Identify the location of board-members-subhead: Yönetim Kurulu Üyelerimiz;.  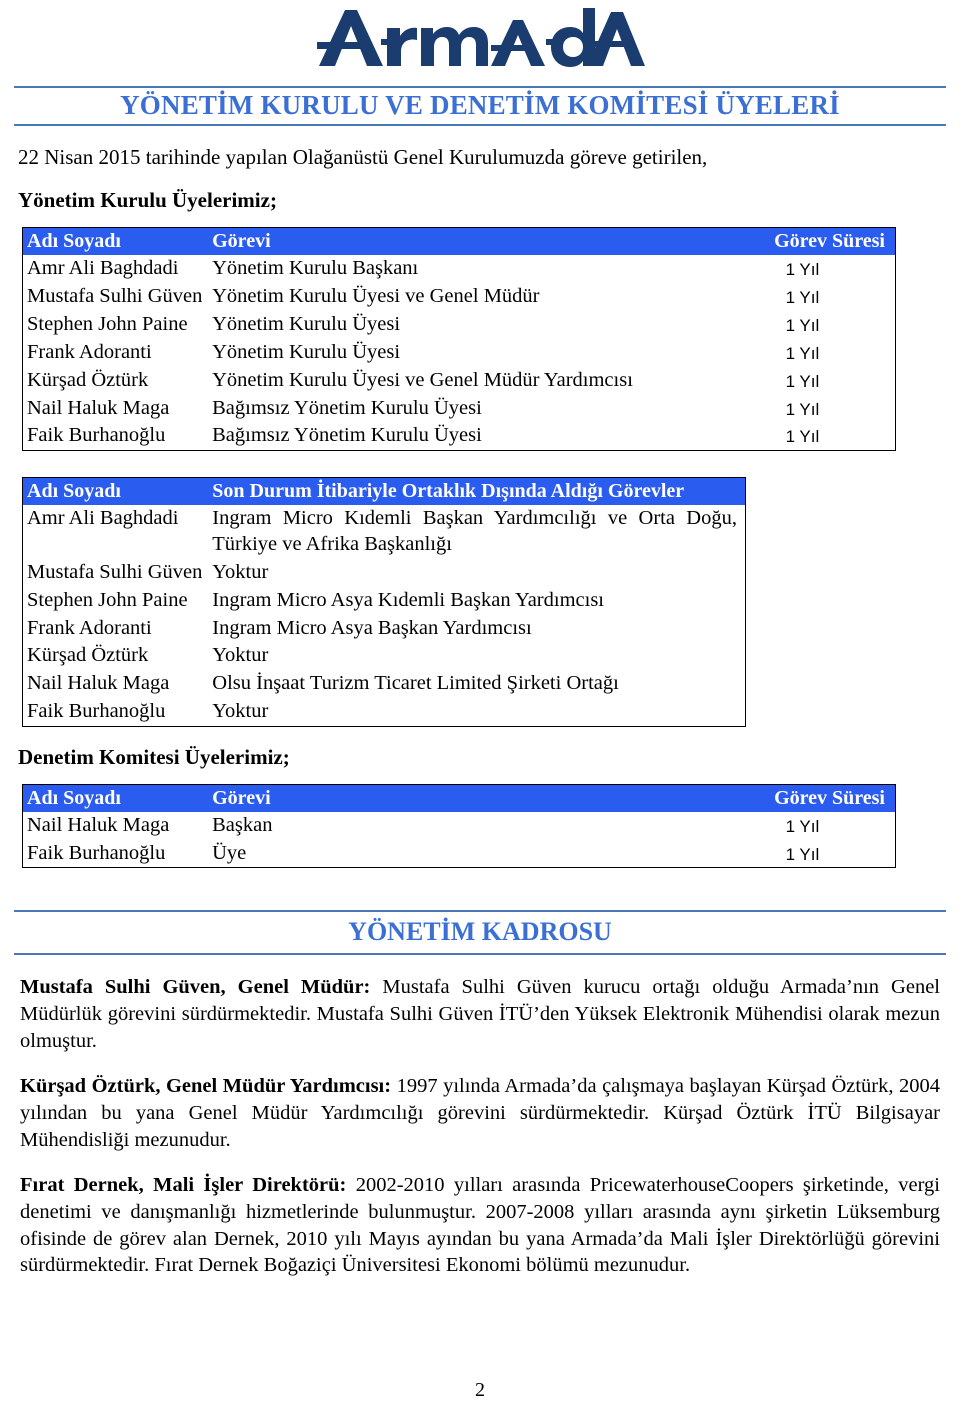
(147, 200).